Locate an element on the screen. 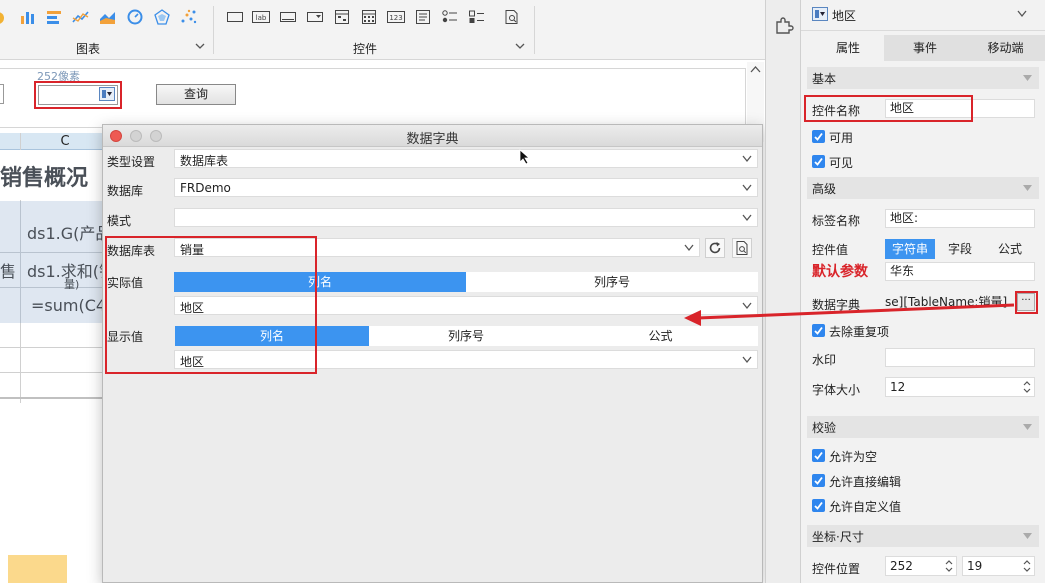 Image resolution: width=1045 pixels, height=583 pixels. puzzle-icon is located at coordinates (784, 25).